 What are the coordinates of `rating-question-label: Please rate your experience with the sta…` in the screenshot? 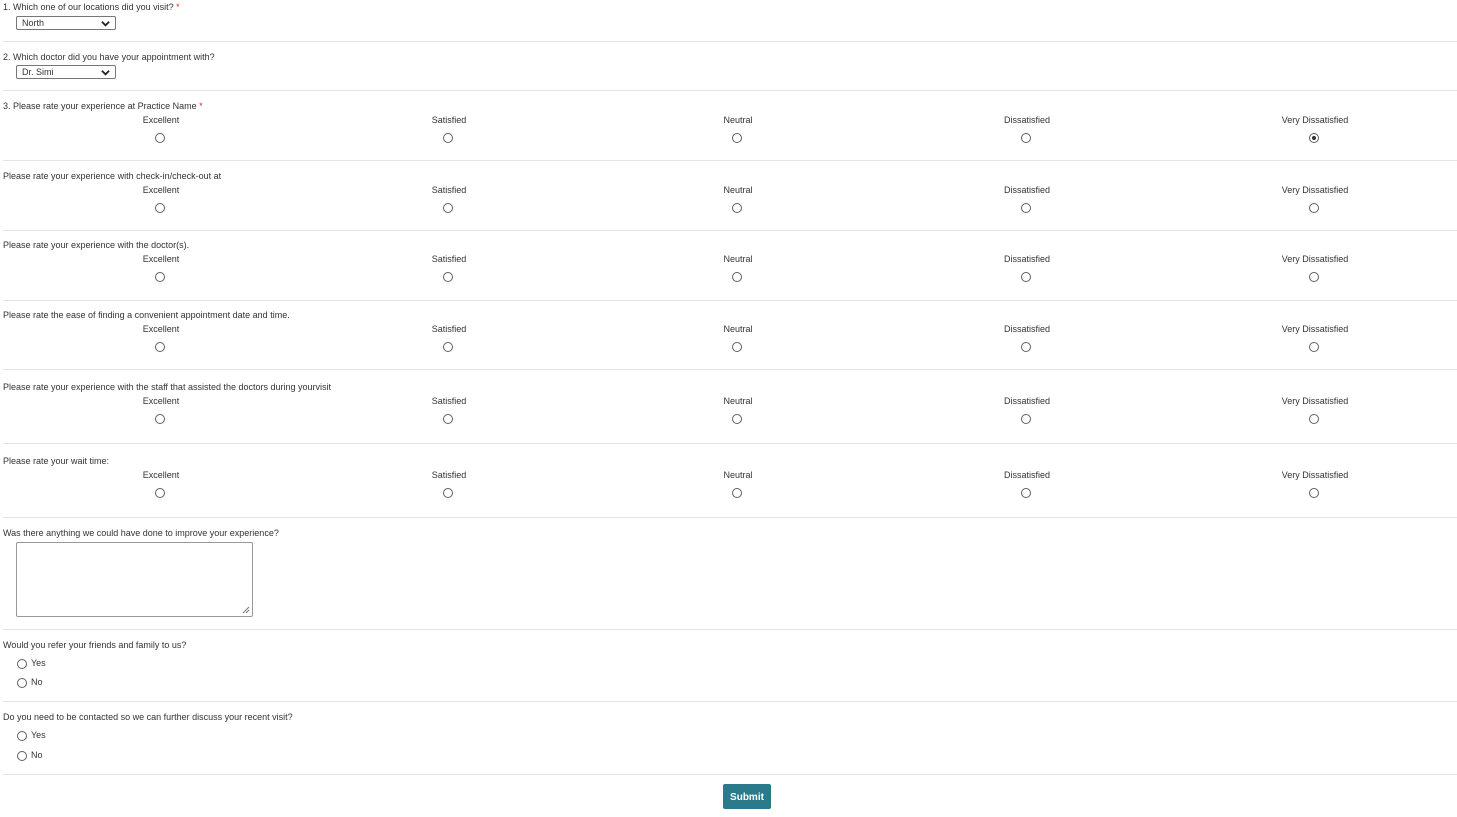 It's located at (167, 387).